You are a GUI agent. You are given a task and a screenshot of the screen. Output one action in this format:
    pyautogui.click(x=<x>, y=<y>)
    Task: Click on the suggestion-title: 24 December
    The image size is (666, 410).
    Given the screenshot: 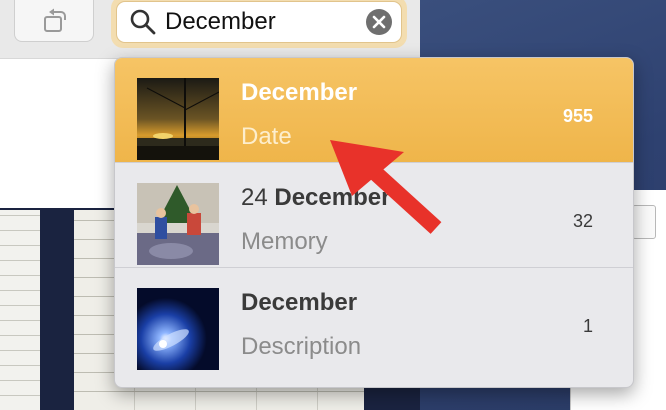 What is the action you would take?
    pyautogui.click(x=316, y=197)
    